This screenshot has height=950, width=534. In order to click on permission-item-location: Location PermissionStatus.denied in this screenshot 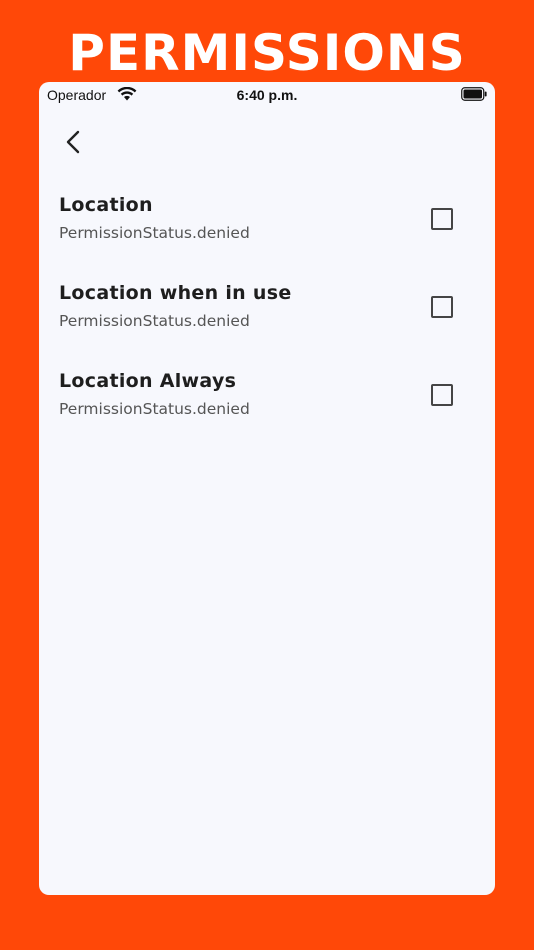, I will do `click(267, 226)`.